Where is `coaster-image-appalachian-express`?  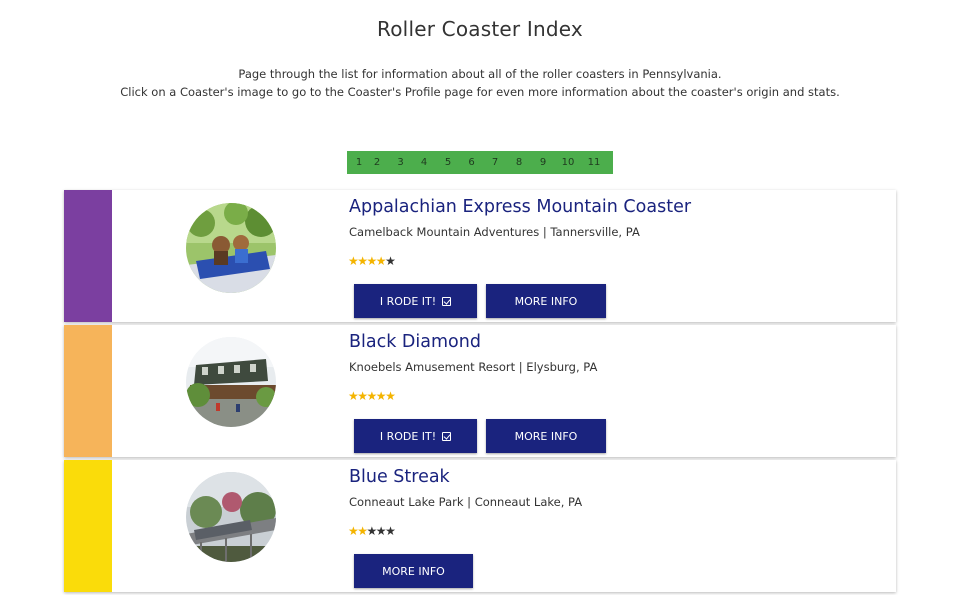
coaster-image-appalachian-express is located at coordinates (231, 248).